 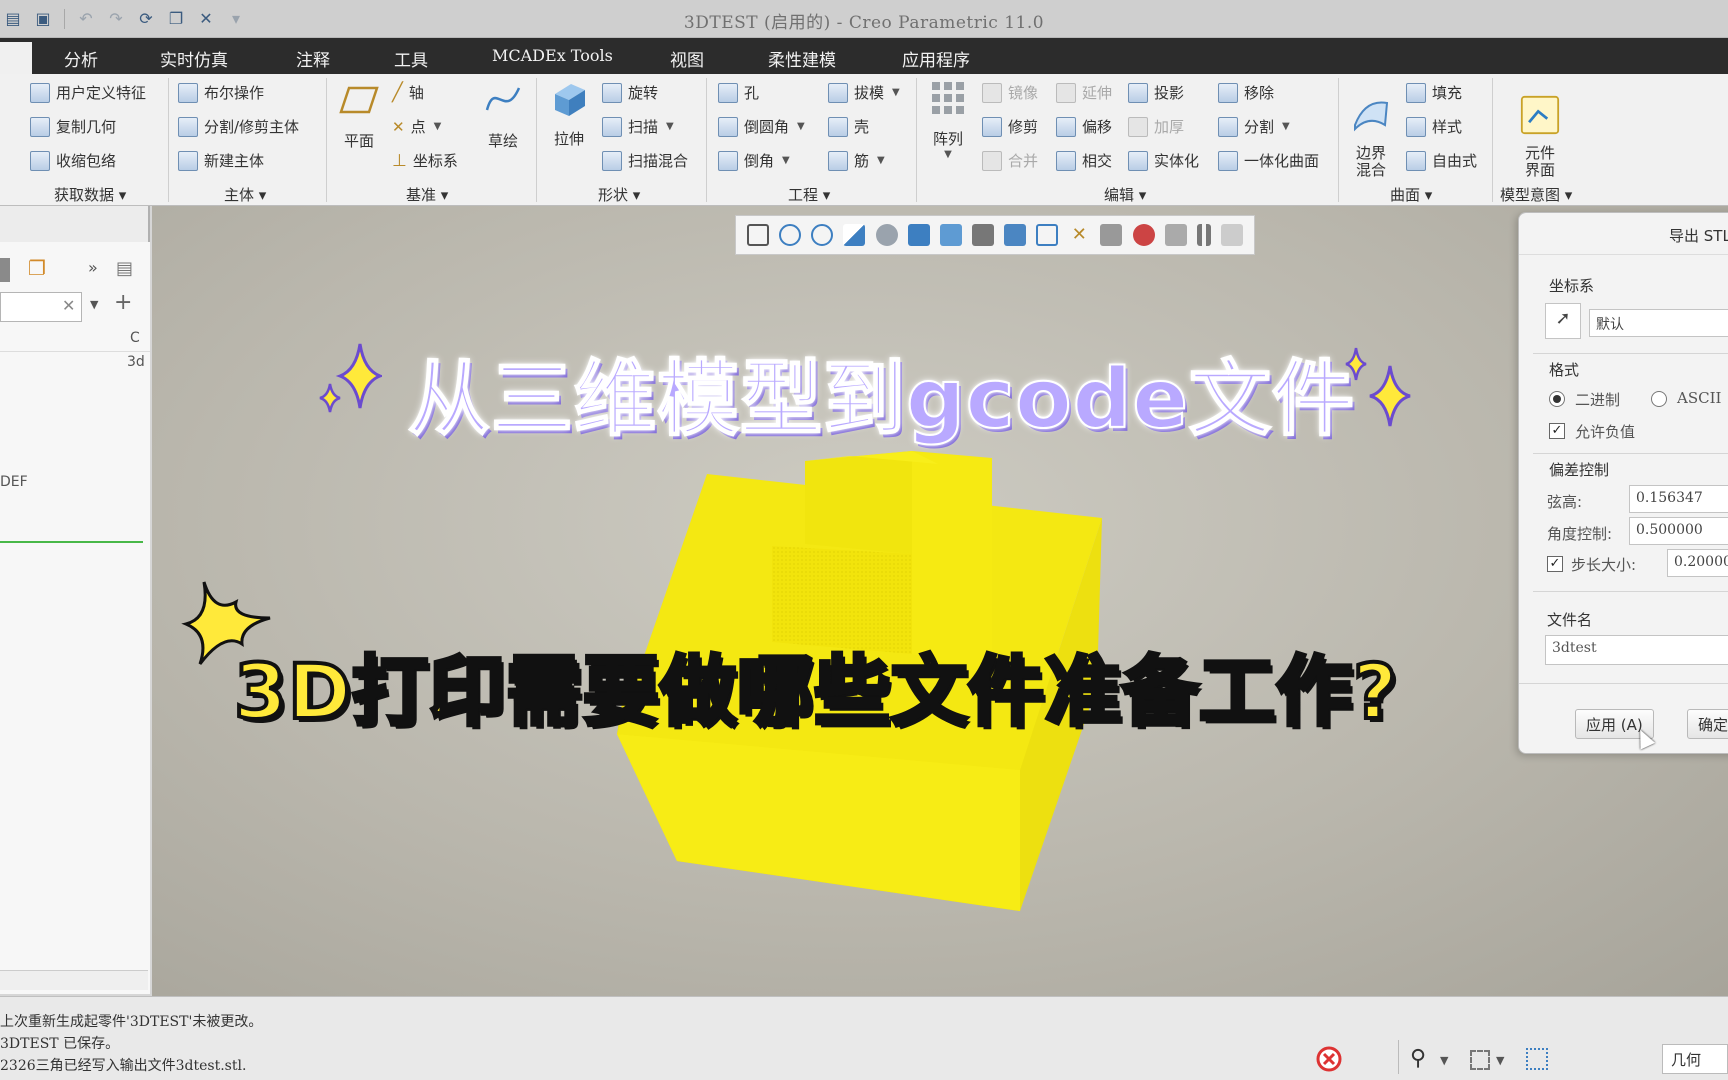 What do you see at coordinates (136, 362) in the screenshot?
I see `model-tree-item: 3d` at bounding box center [136, 362].